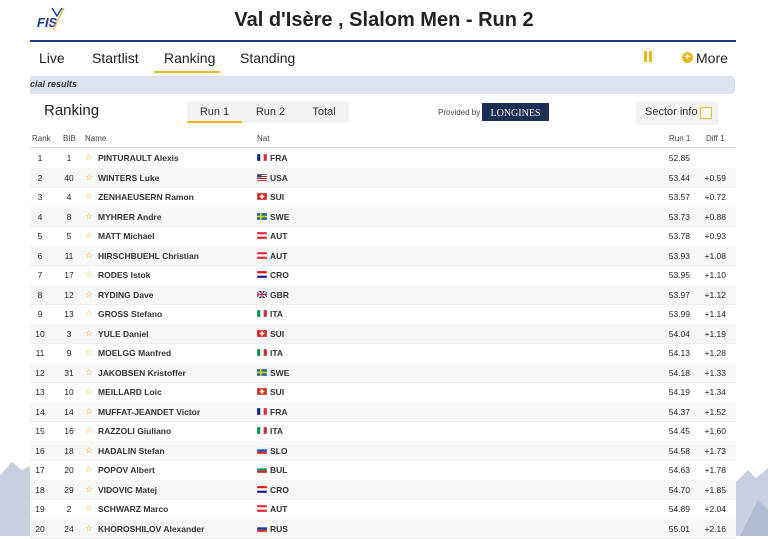 The height and width of the screenshot is (539, 768). What do you see at coordinates (134, 353) in the screenshot?
I see `athlete-name: MOELGG Manfred` at bounding box center [134, 353].